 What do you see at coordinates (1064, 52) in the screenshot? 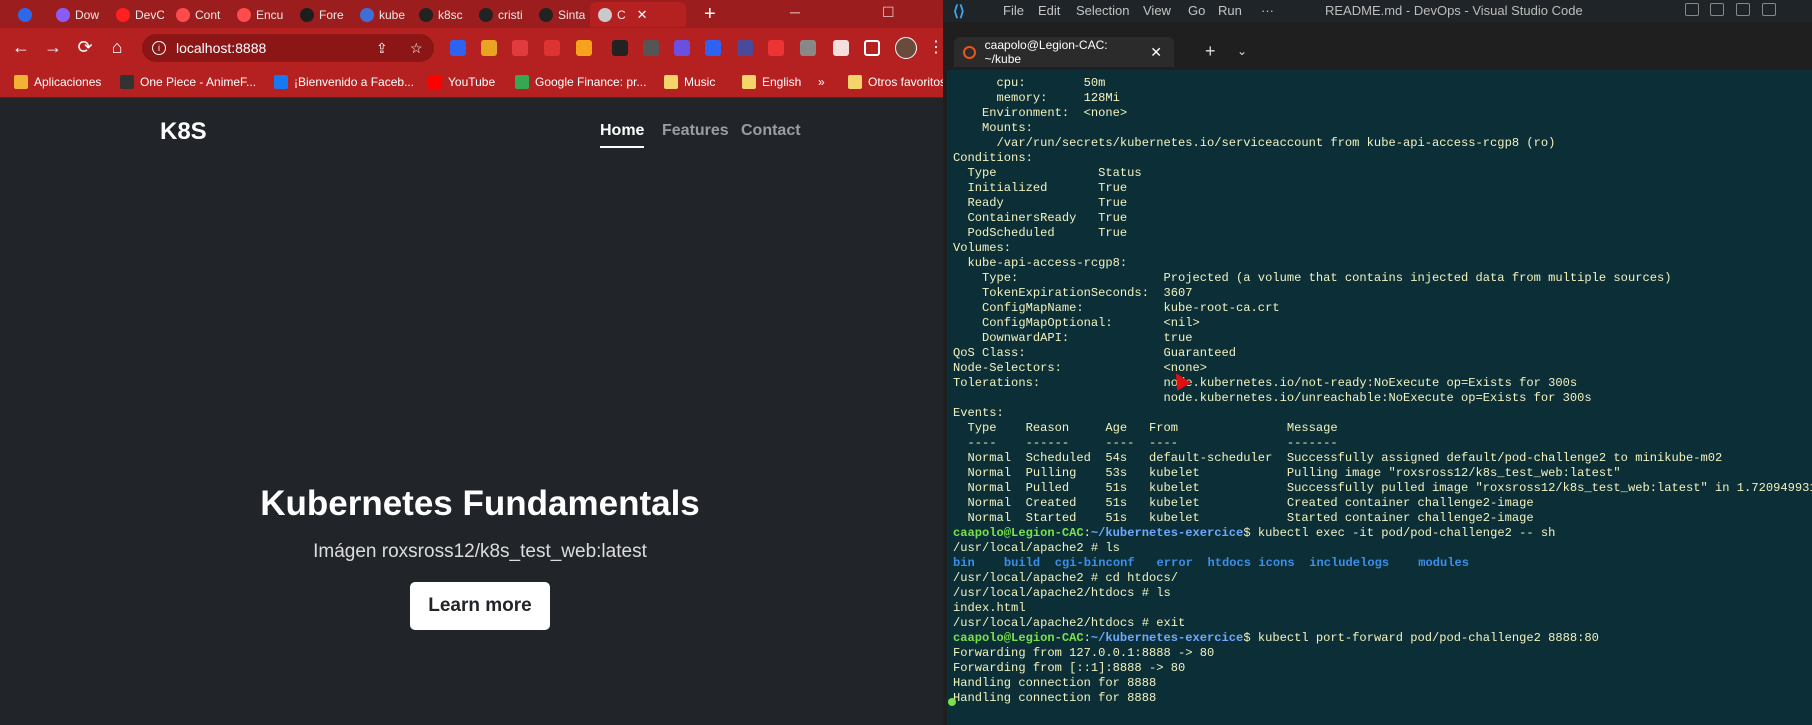
I see `terminal-tab: caapolo@Legion-CAC: ~/kube ✕` at bounding box center [1064, 52].